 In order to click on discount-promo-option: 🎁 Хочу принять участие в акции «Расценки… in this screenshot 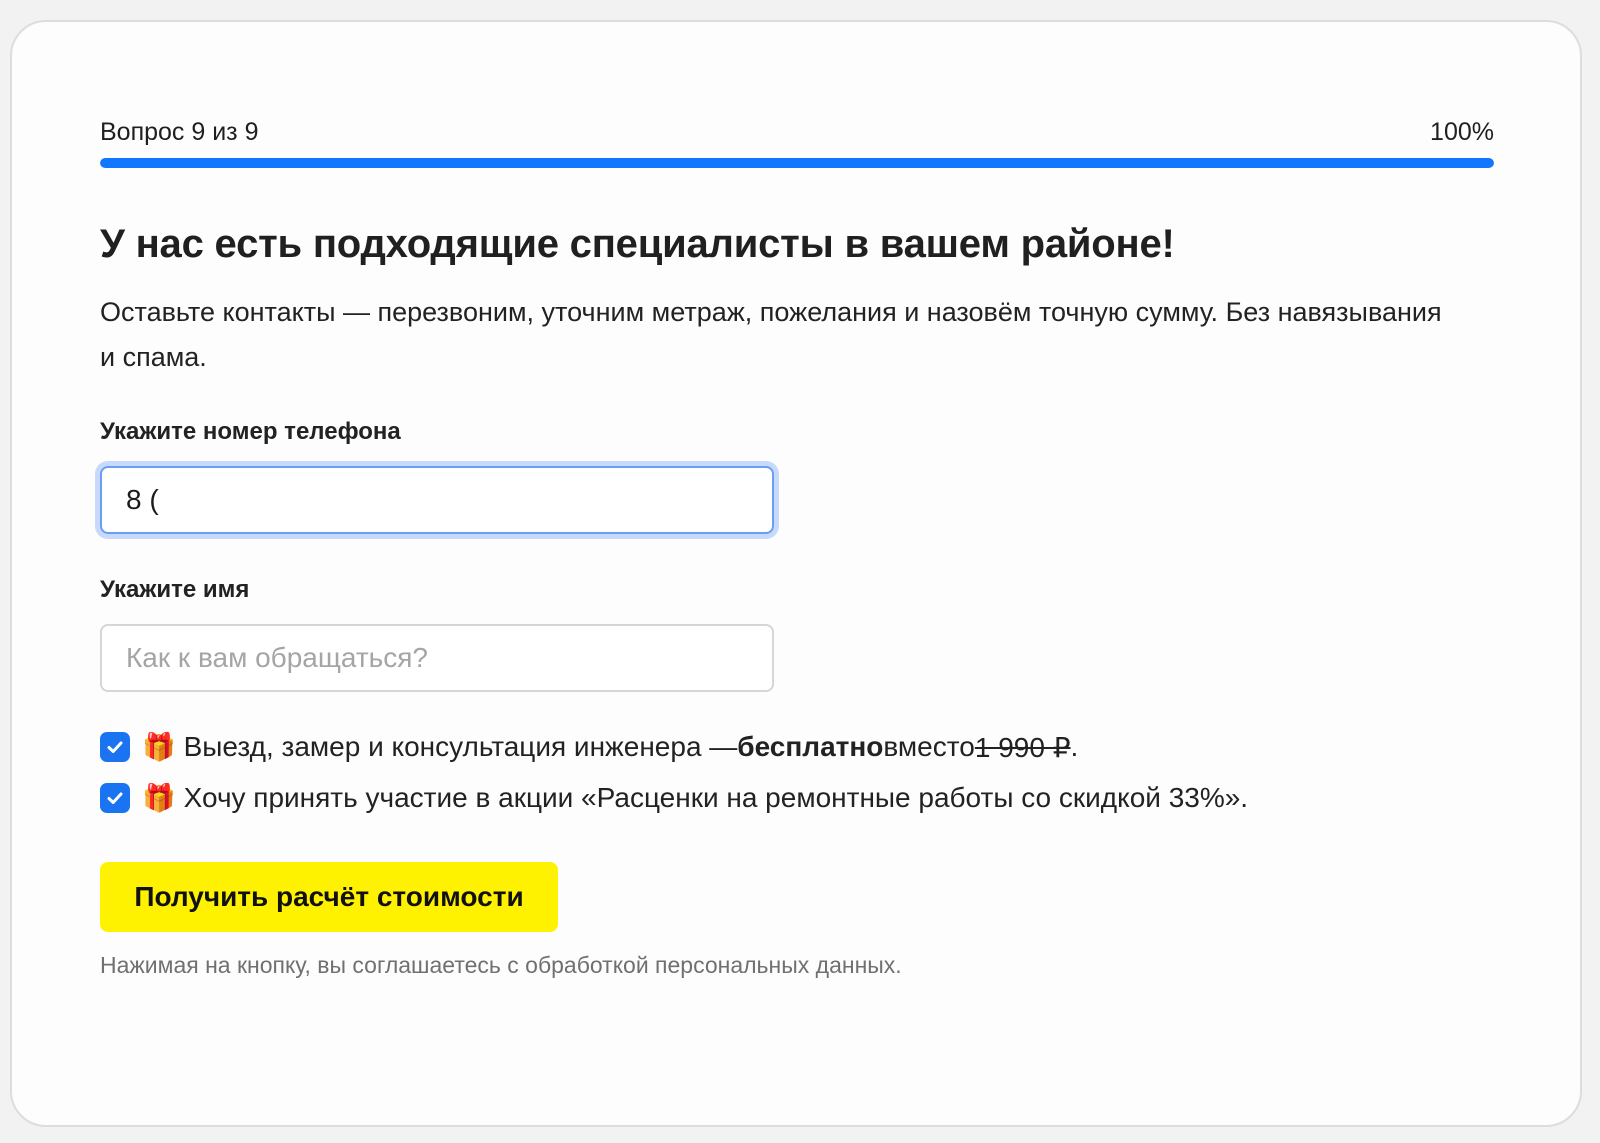, I will do `click(674, 798)`.